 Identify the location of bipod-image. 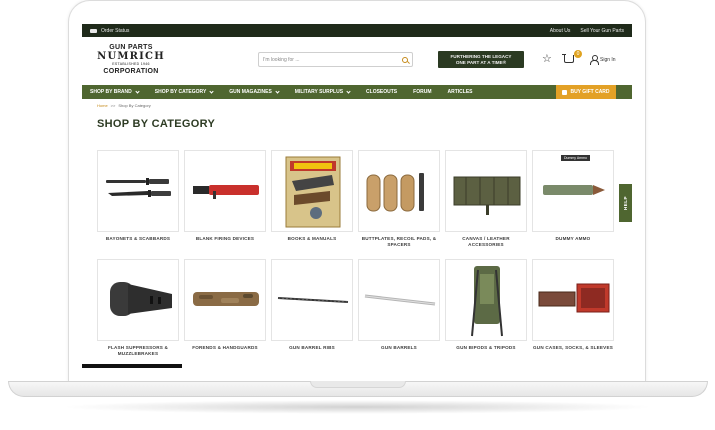
(487, 301).